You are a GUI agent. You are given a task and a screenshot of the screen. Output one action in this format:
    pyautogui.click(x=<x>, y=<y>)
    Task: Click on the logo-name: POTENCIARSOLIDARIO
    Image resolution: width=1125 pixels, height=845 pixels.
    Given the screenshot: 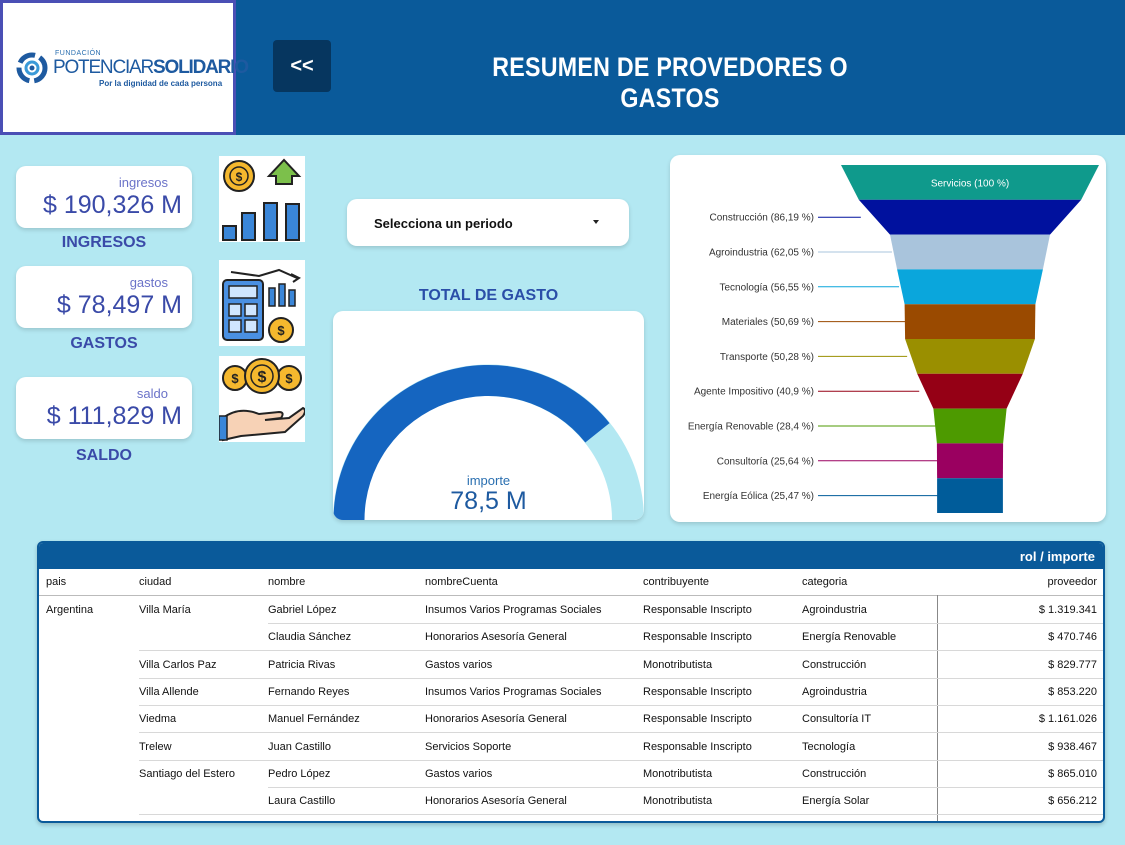 What is the action you would take?
    pyautogui.click(x=151, y=68)
    